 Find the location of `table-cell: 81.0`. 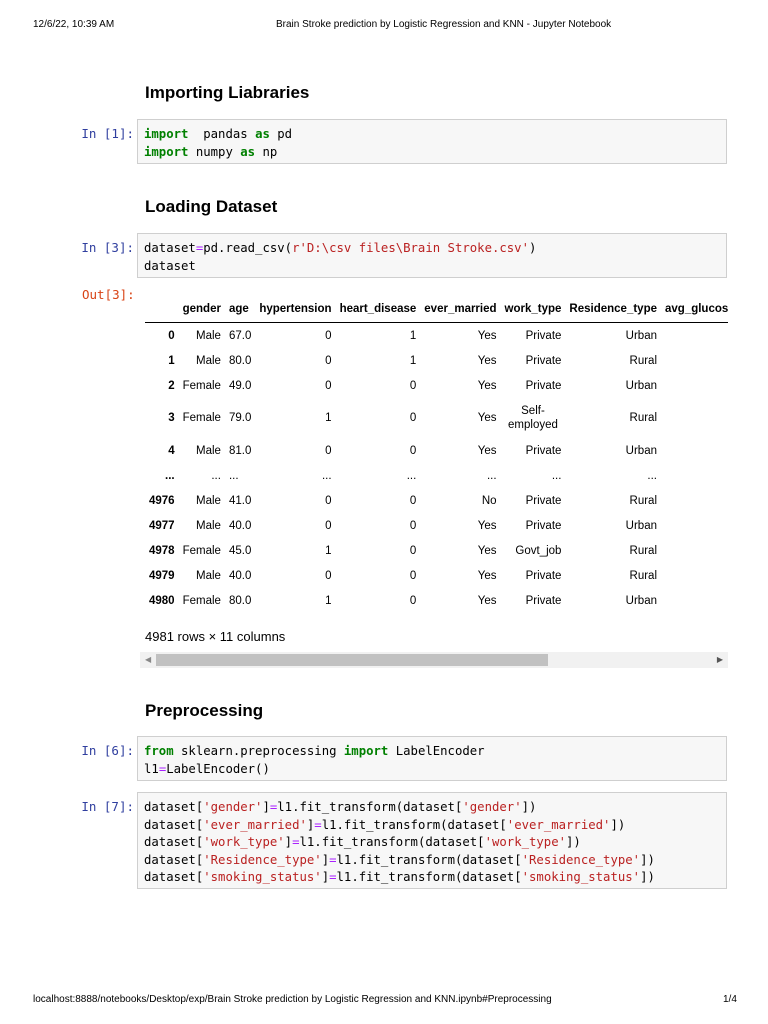

table-cell: 81.0 is located at coordinates (240, 450).